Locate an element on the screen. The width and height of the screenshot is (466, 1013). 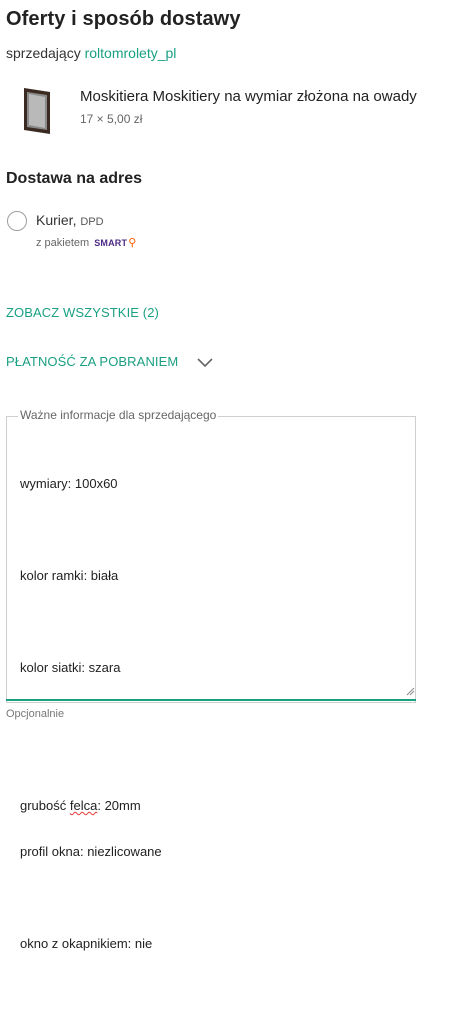
smart-package-info: z pakietem SMART ⚲ is located at coordinates (86, 243).